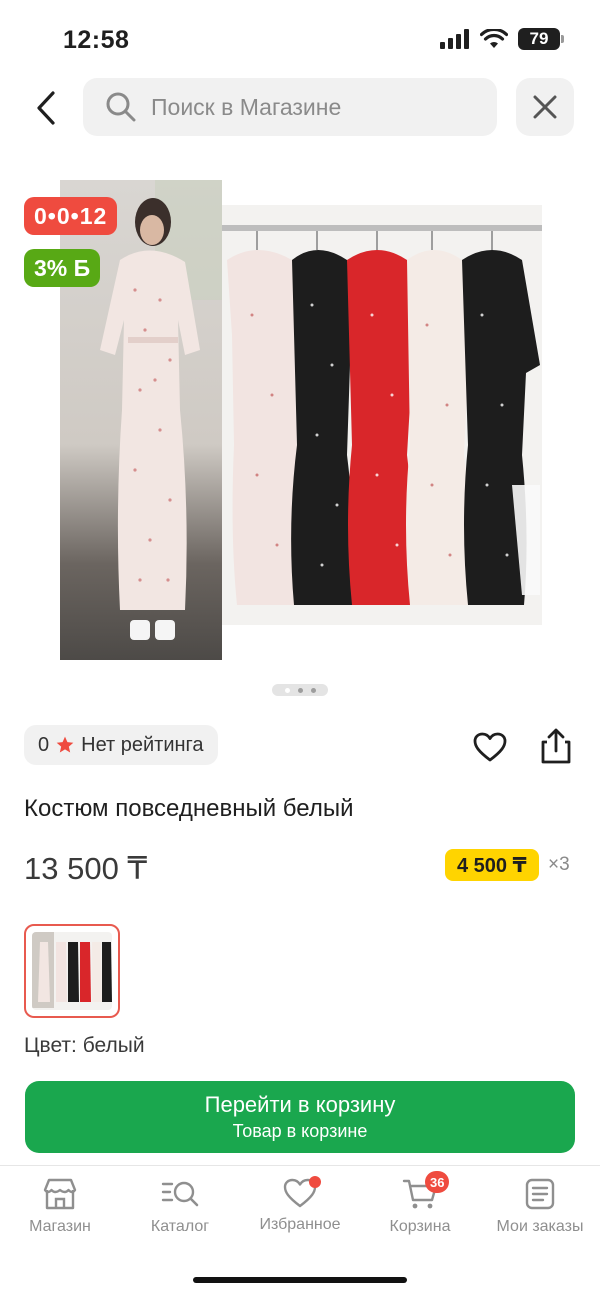 Image resolution: width=600 pixels, height=1297 pixels. What do you see at coordinates (180, 1226) in the screenshot?
I see `tab-label: Каталог` at bounding box center [180, 1226].